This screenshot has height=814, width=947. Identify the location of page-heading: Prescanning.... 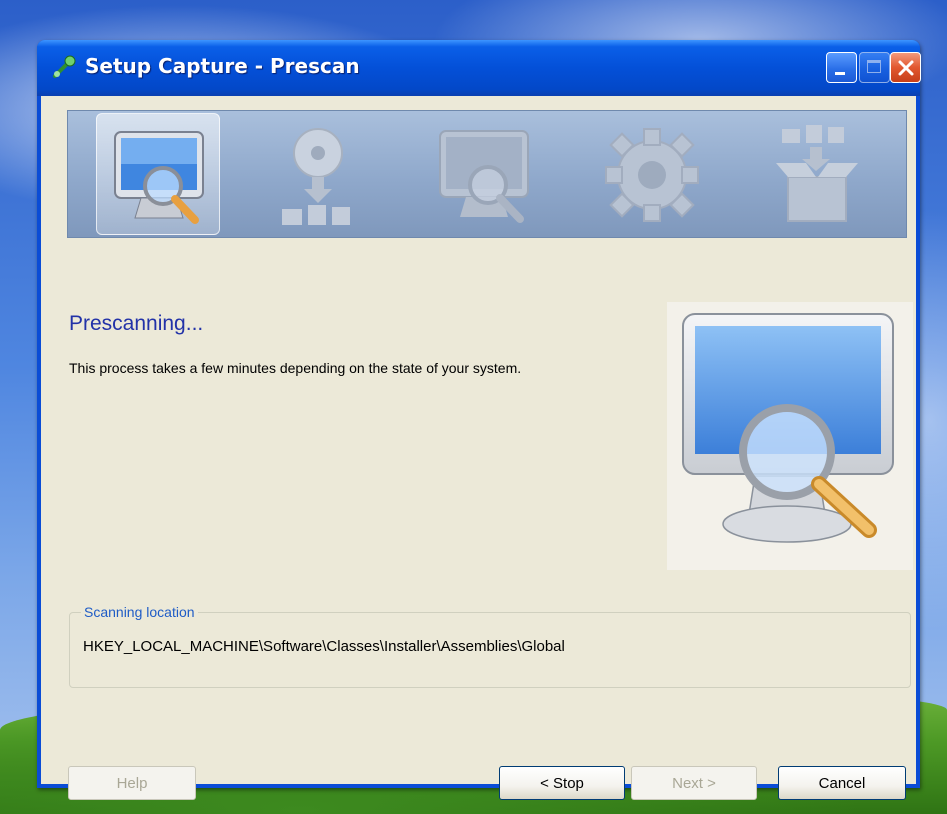
(136, 323).